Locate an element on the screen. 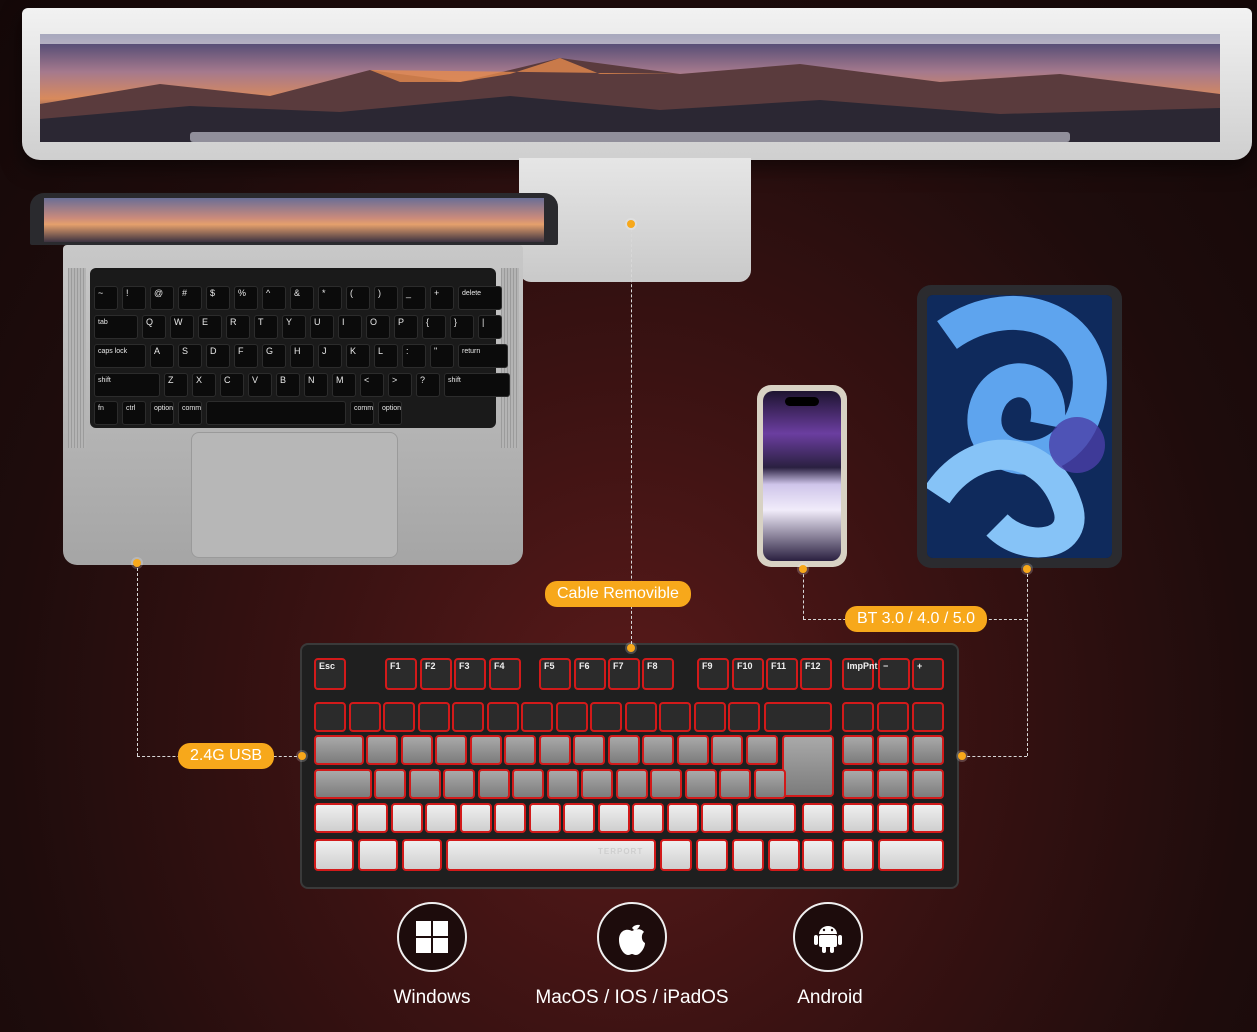  laptop-key: D is located at coordinates (218, 356).